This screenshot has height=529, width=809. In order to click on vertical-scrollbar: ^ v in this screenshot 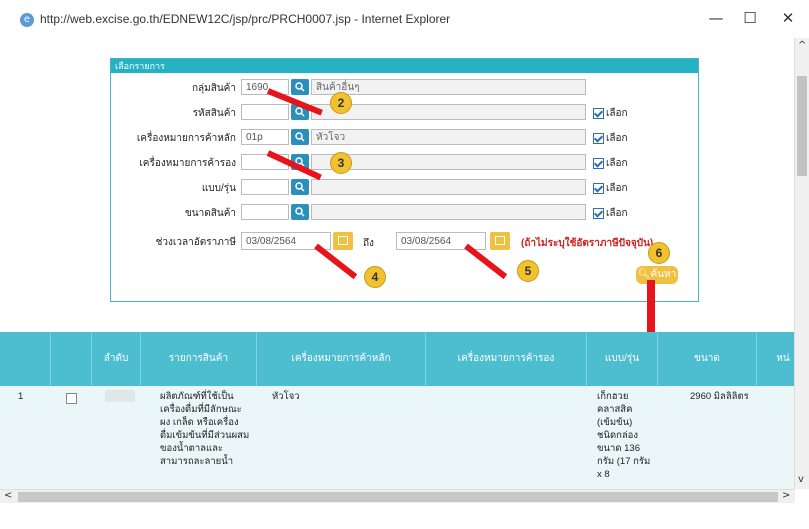, I will do `click(801, 263)`.